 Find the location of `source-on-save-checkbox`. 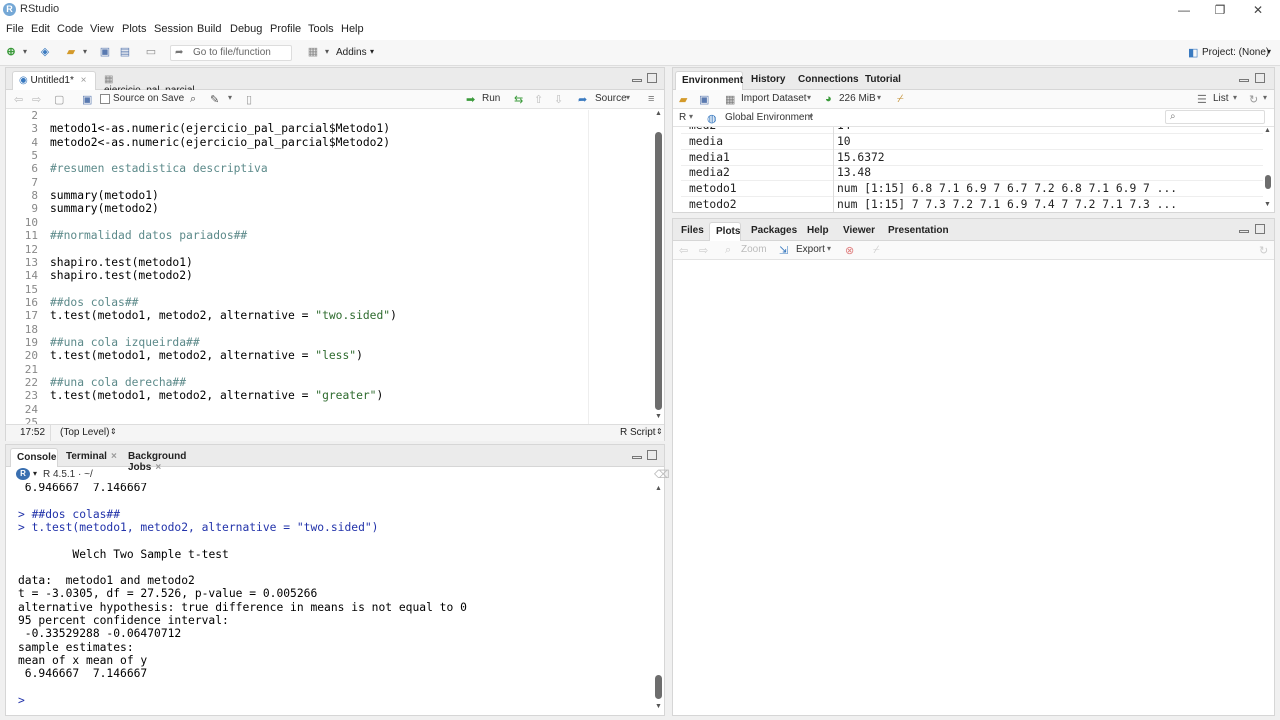

source-on-save-checkbox is located at coordinates (105, 99).